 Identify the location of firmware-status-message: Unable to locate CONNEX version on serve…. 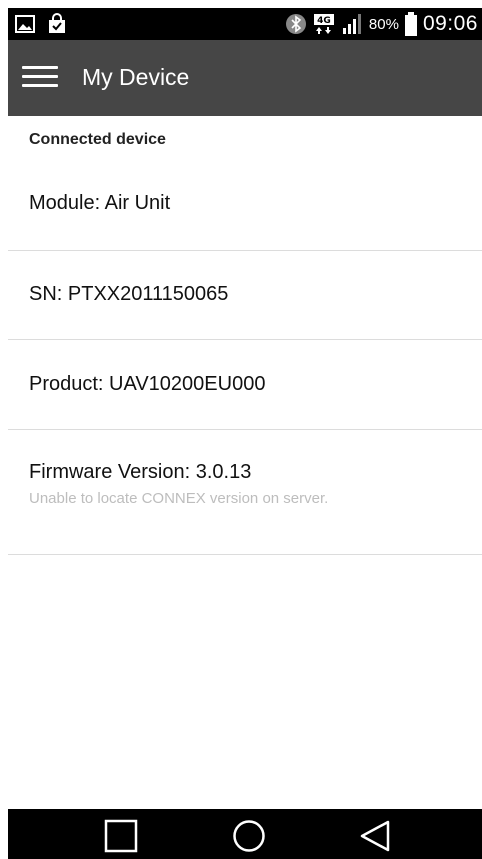
(179, 498).